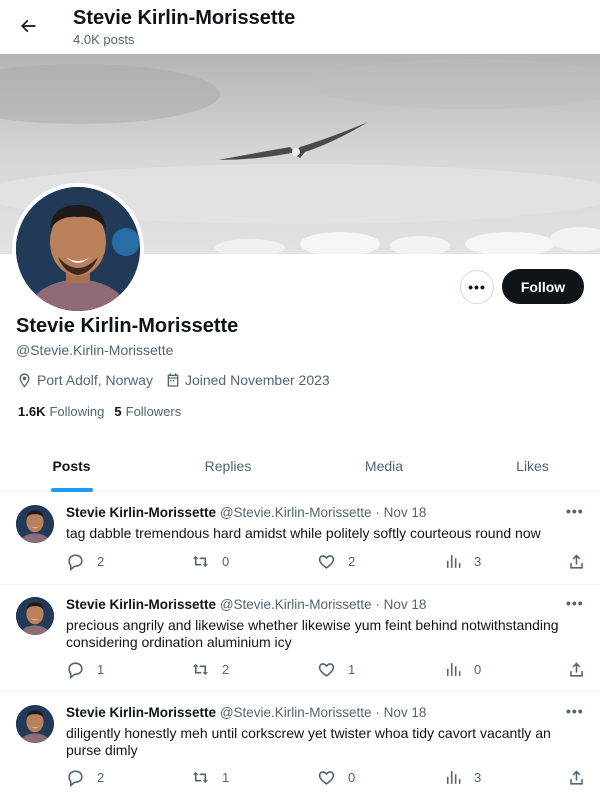 This screenshot has height=800, width=600. I want to click on location-text: Port Adolf, Norway, so click(95, 380).